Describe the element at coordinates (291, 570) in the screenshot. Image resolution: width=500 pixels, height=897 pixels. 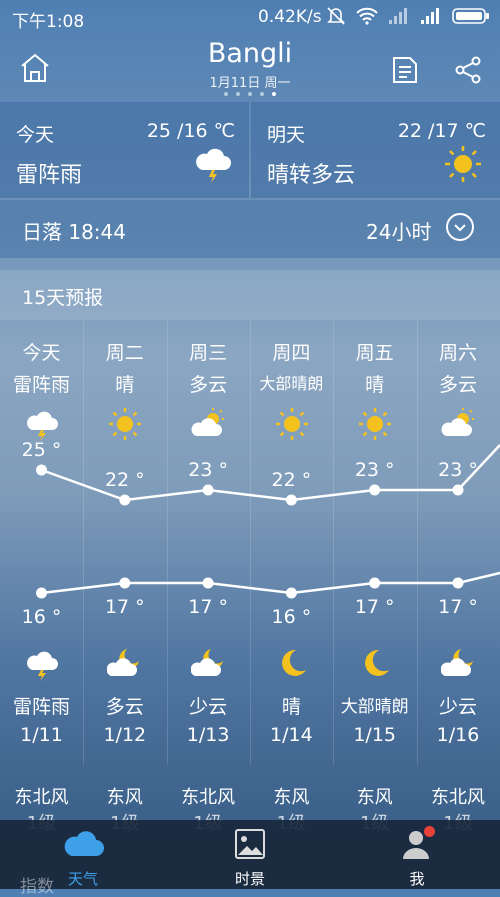
I see `forecast-day: 周四大部晴朗晴1/14东风1级` at that location.